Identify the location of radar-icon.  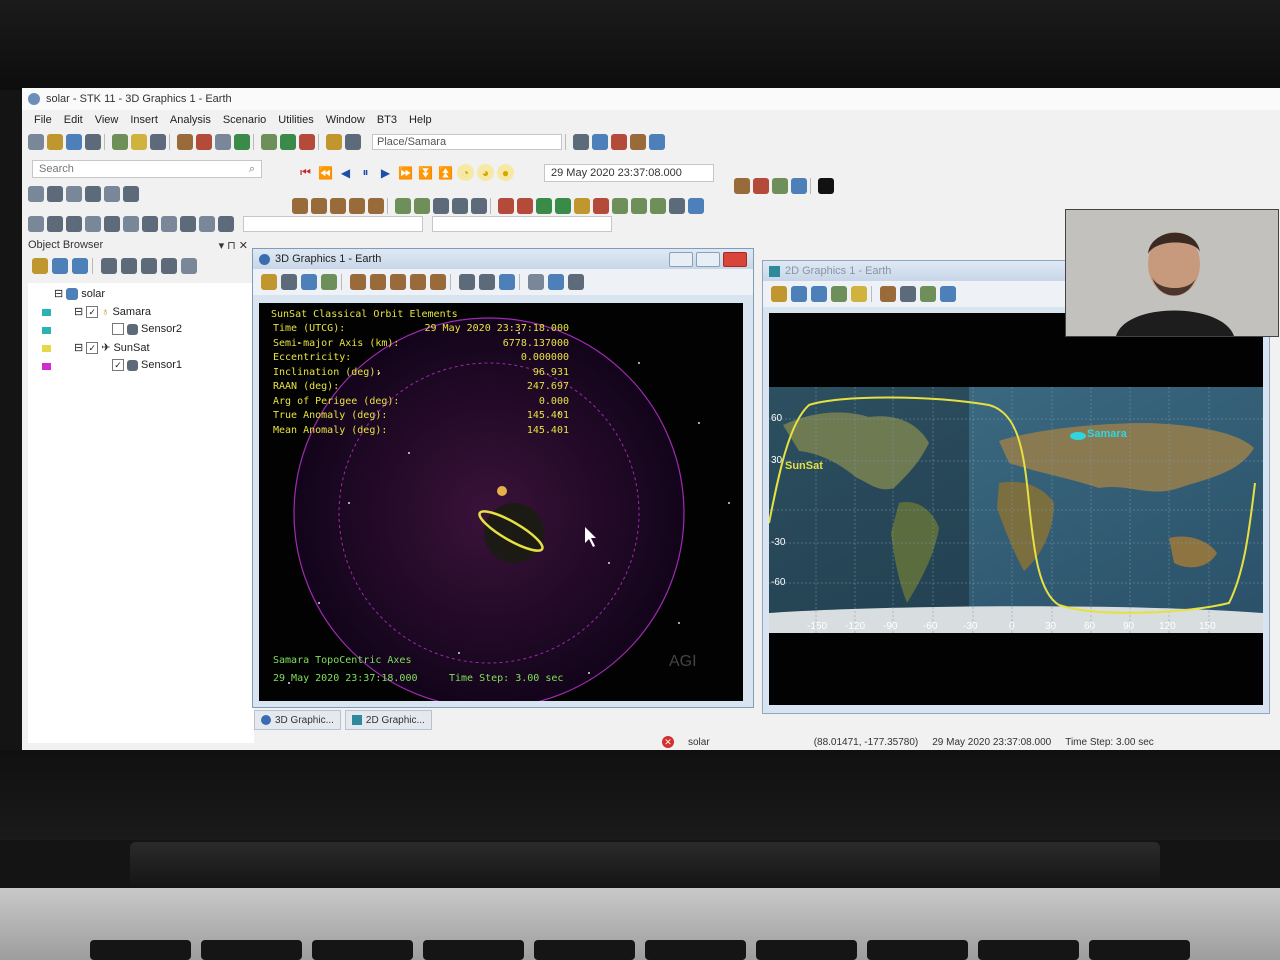
(658, 206).